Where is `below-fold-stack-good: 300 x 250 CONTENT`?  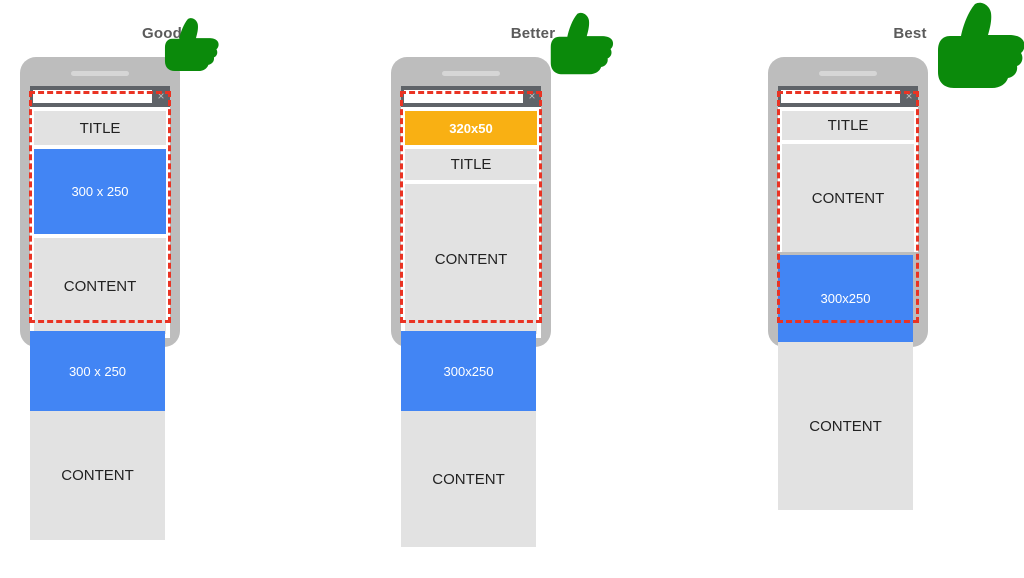 below-fold-stack-good: 300 x 250 CONTENT is located at coordinates (97, 435).